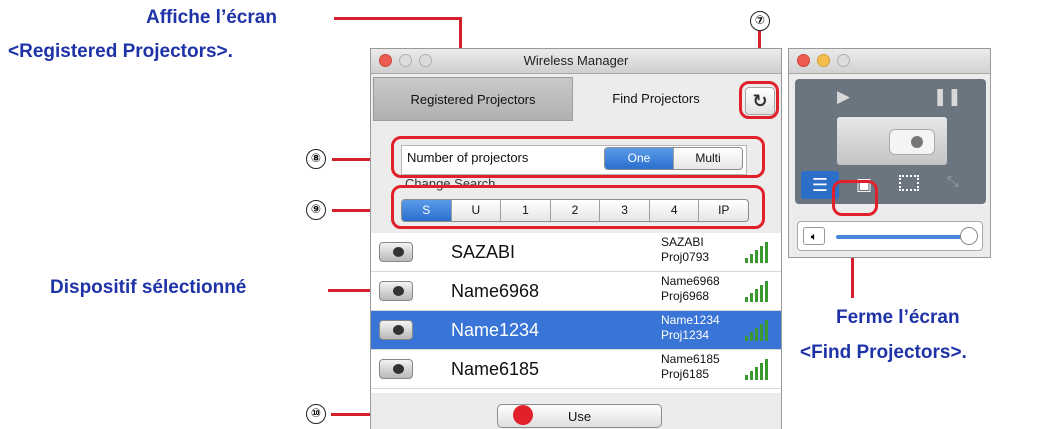 Image resolution: width=1049 pixels, height=429 pixels. Describe the element at coordinates (576, 369) in the screenshot. I see `device-row: Name6185 Name6185 Proj6185` at that location.